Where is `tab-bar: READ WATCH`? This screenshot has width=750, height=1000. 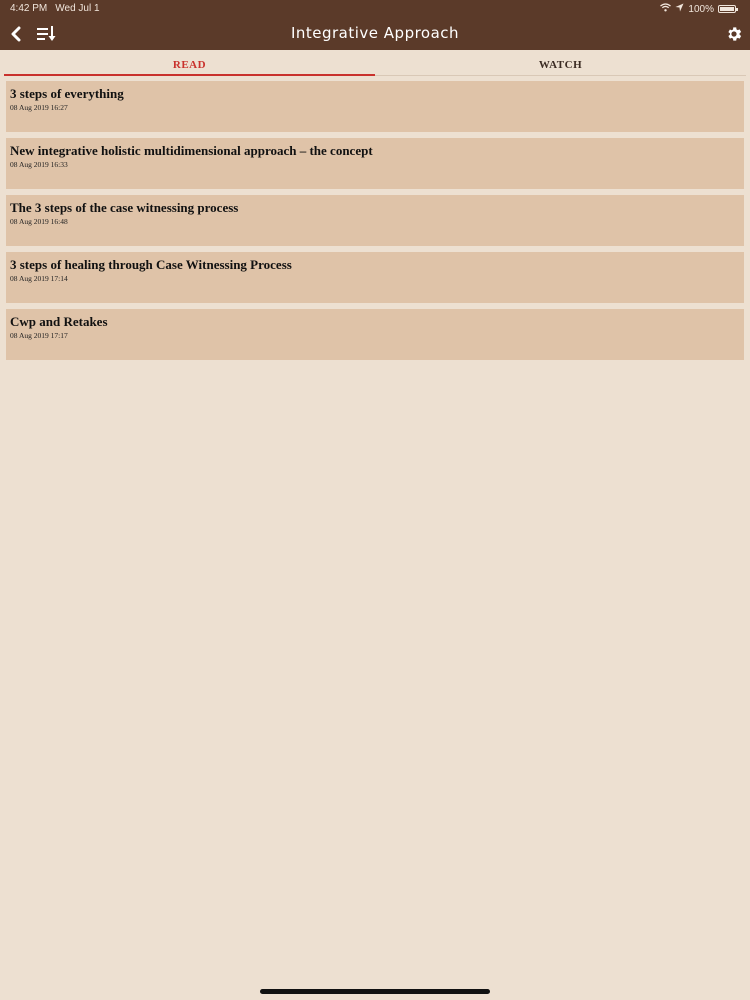 tab-bar: READ WATCH is located at coordinates (375, 66).